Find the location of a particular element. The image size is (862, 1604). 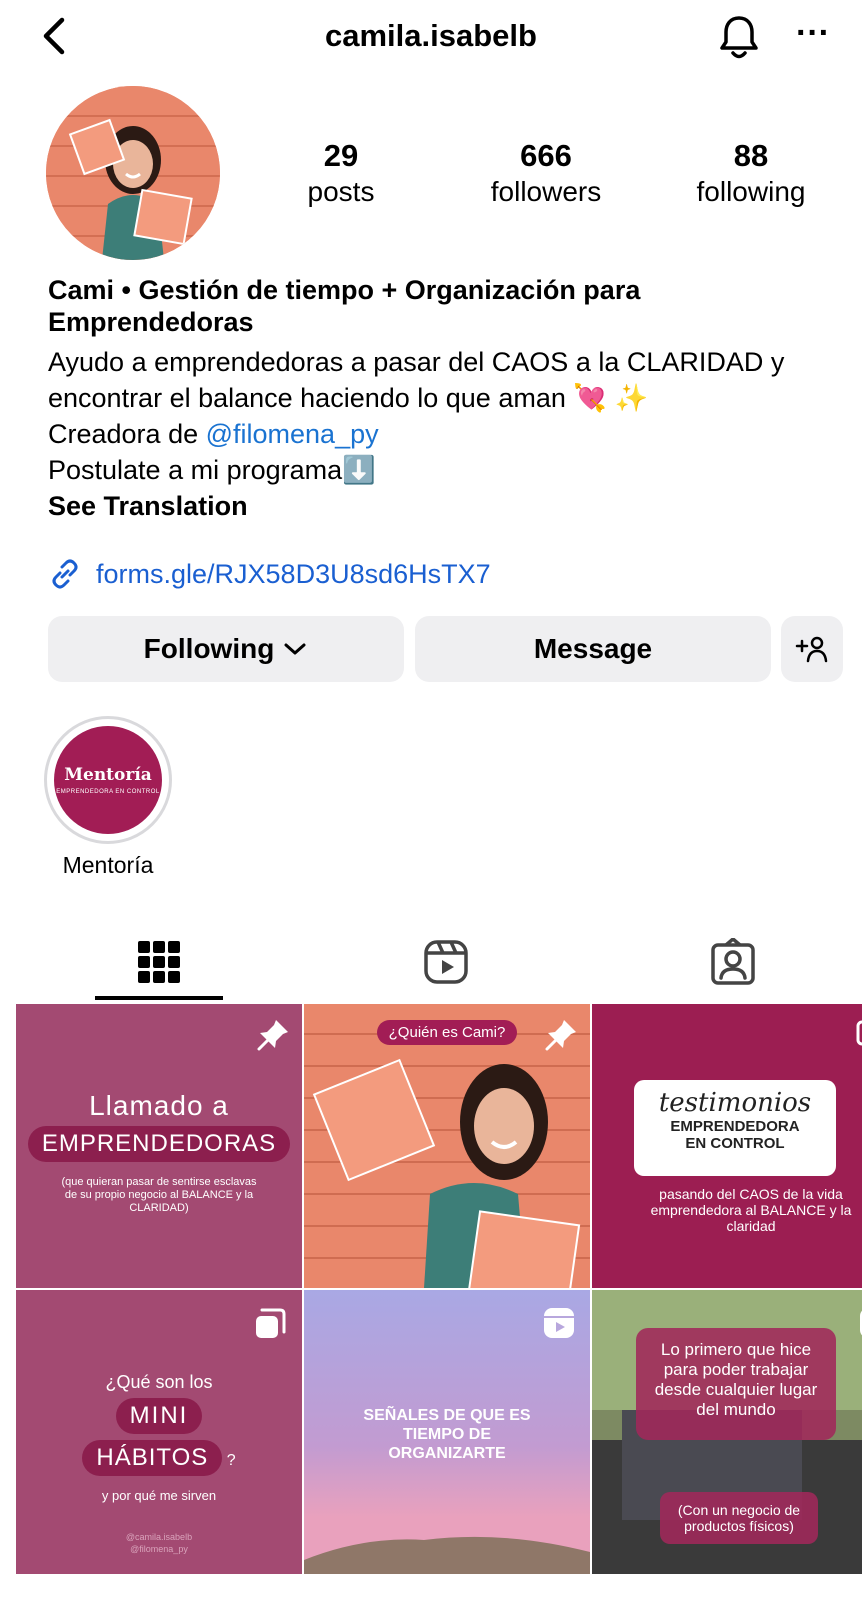

bell-icon is located at coordinates (739, 37).